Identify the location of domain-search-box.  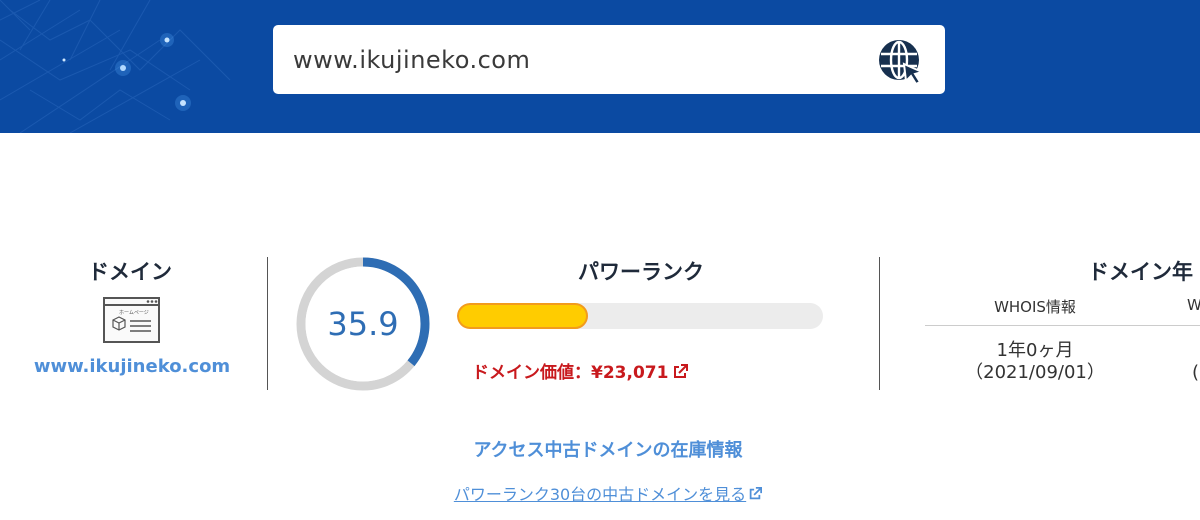
(609, 59).